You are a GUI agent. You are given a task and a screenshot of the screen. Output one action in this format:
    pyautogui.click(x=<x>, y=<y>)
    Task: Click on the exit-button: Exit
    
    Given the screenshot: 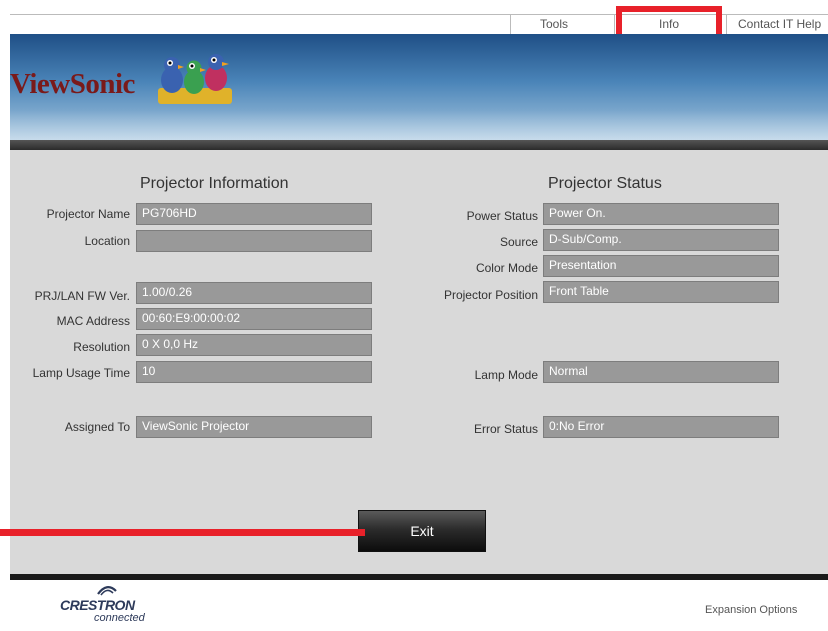 What is the action you would take?
    pyautogui.click(x=422, y=531)
    